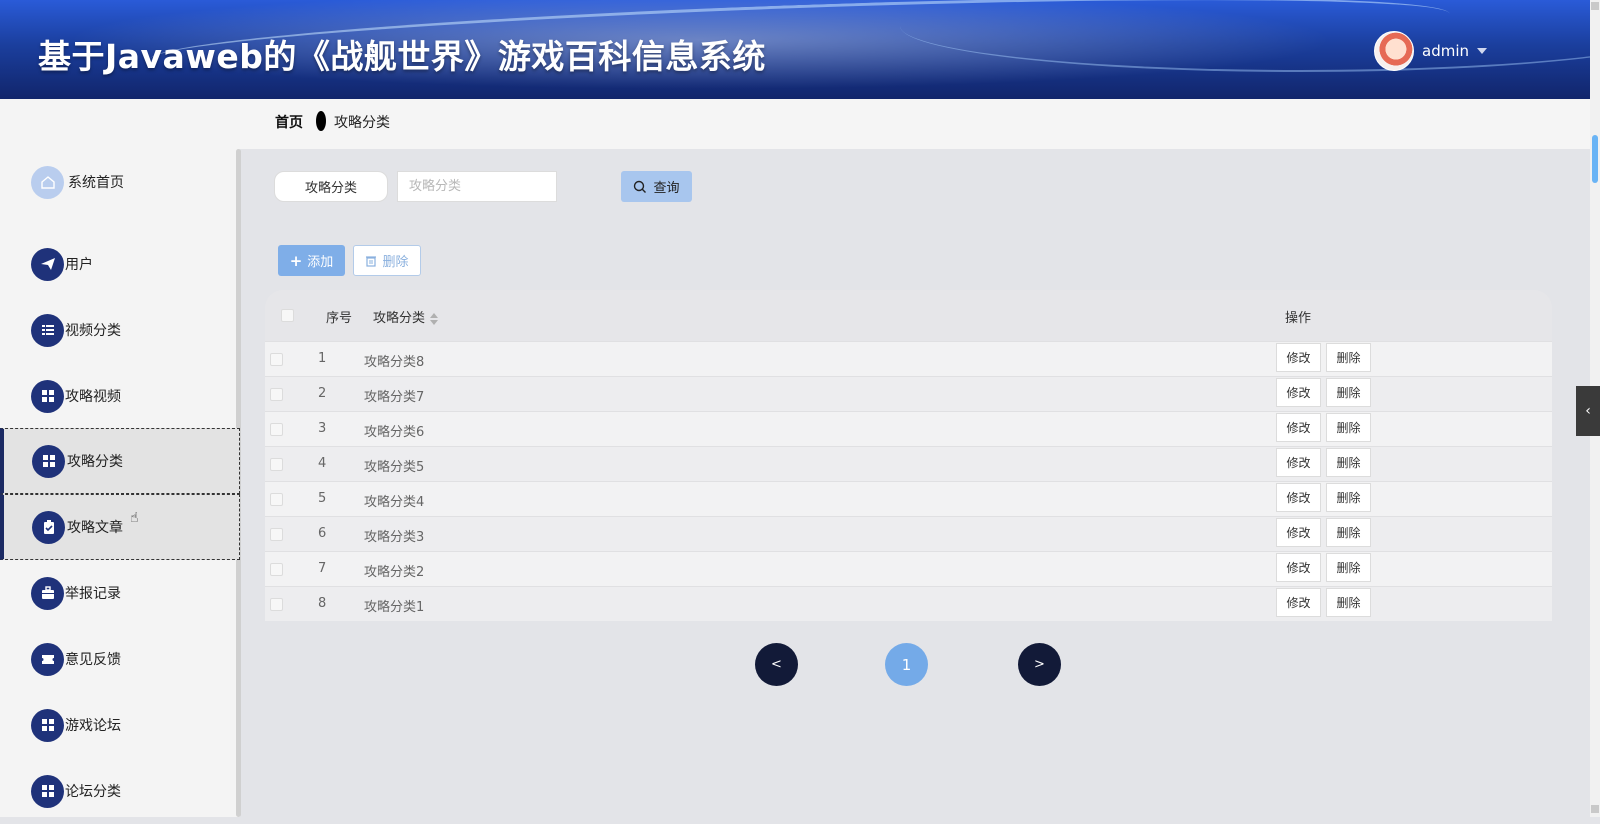  What do you see at coordinates (322, 463) in the screenshot?
I see `cell-index: 4` at bounding box center [322, 463].